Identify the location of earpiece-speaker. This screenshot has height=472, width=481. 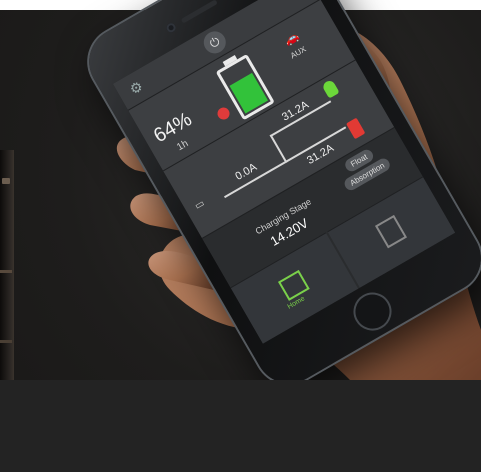
(199, 12).